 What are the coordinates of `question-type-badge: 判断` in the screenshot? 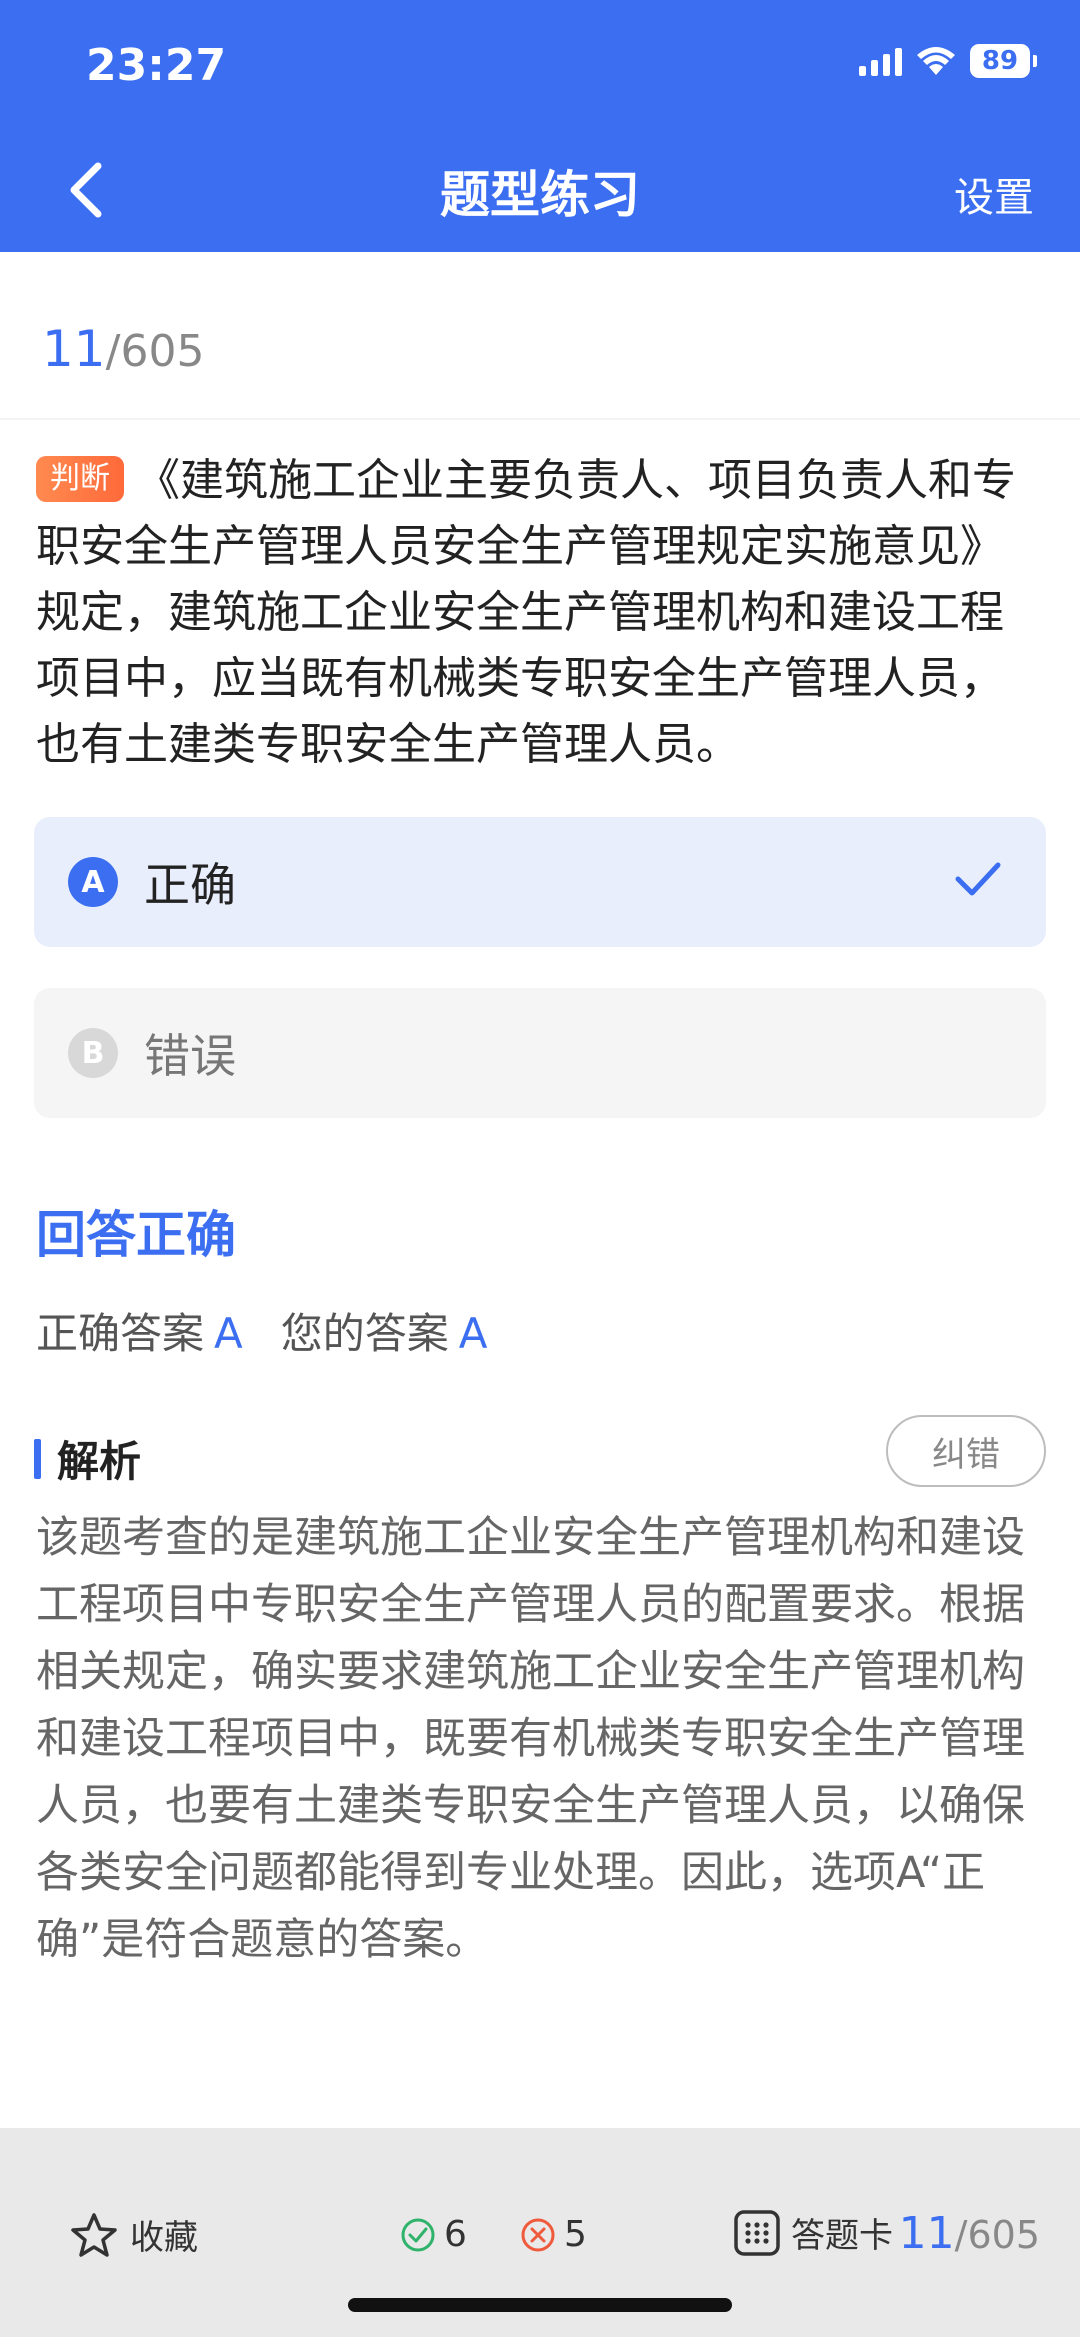 It's located at (80, 479).